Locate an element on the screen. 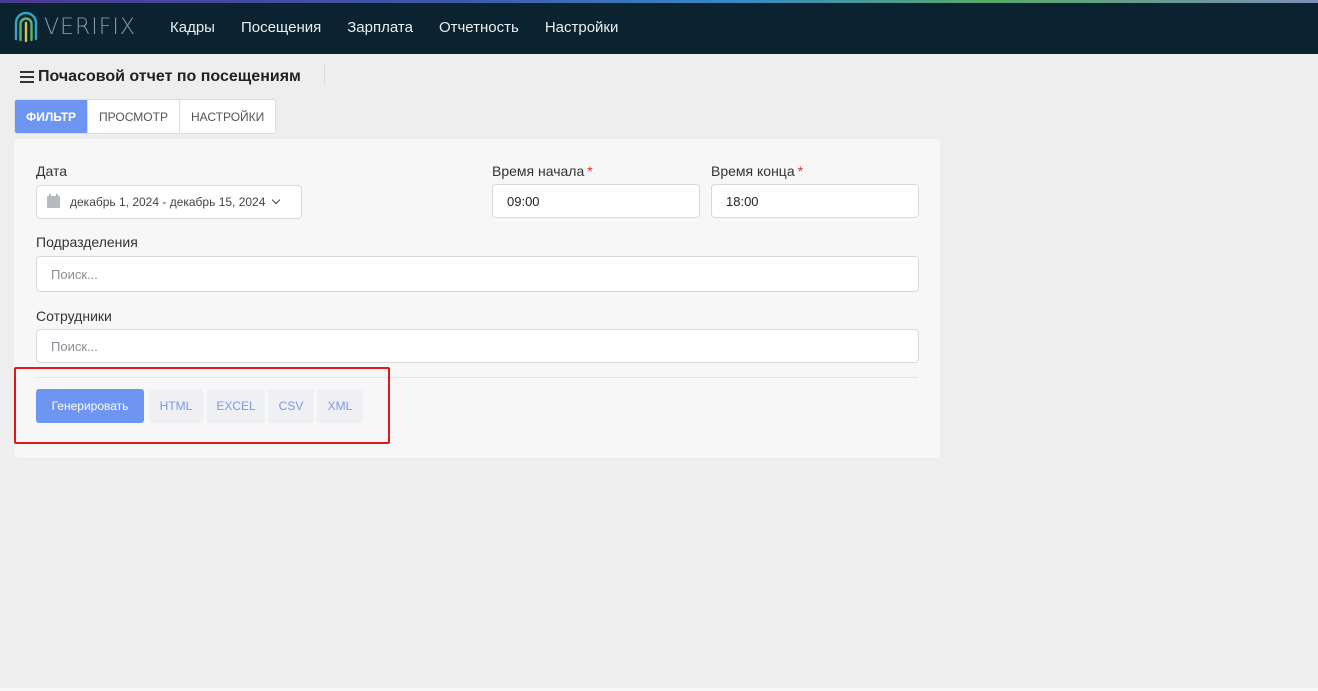 This screenshot has width=1318, height=691. start-time-label-text: Время начала is located at coordinates (538, 171).